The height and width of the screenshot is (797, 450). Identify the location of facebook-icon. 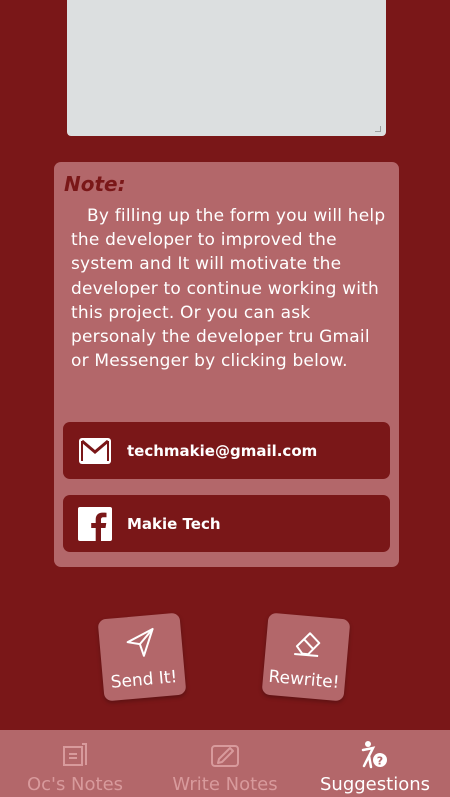
(95, 523).